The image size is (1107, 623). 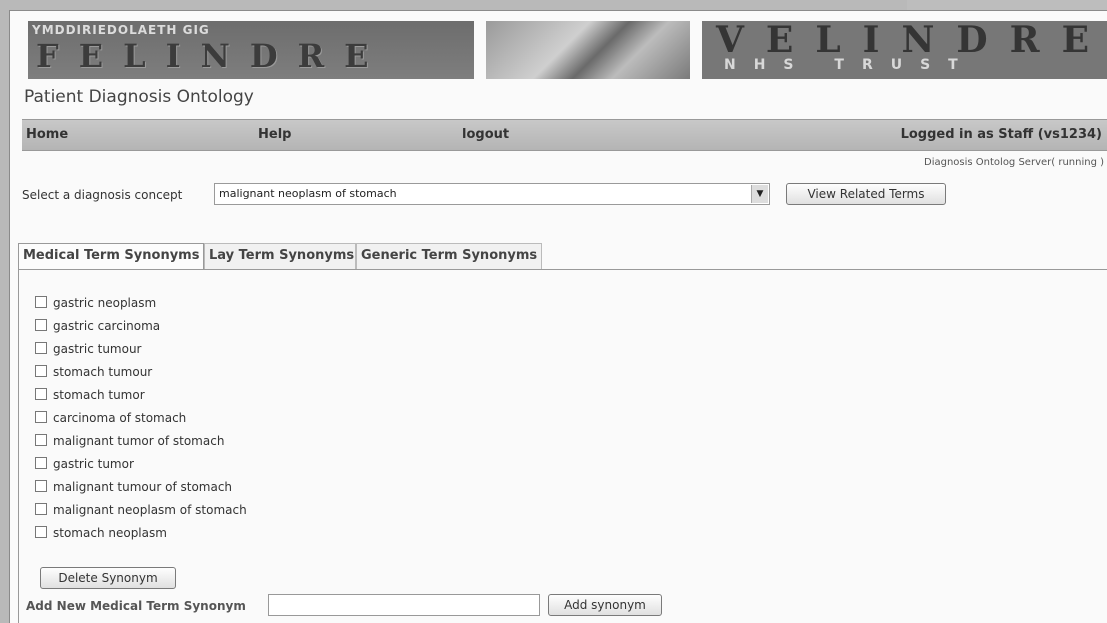 What do you see at coordinates (121, 30) in the screenshot?
I see `welsh-trust-text: YMDDIRIEDOLAETH GIG` at bounding box center [121, 30].